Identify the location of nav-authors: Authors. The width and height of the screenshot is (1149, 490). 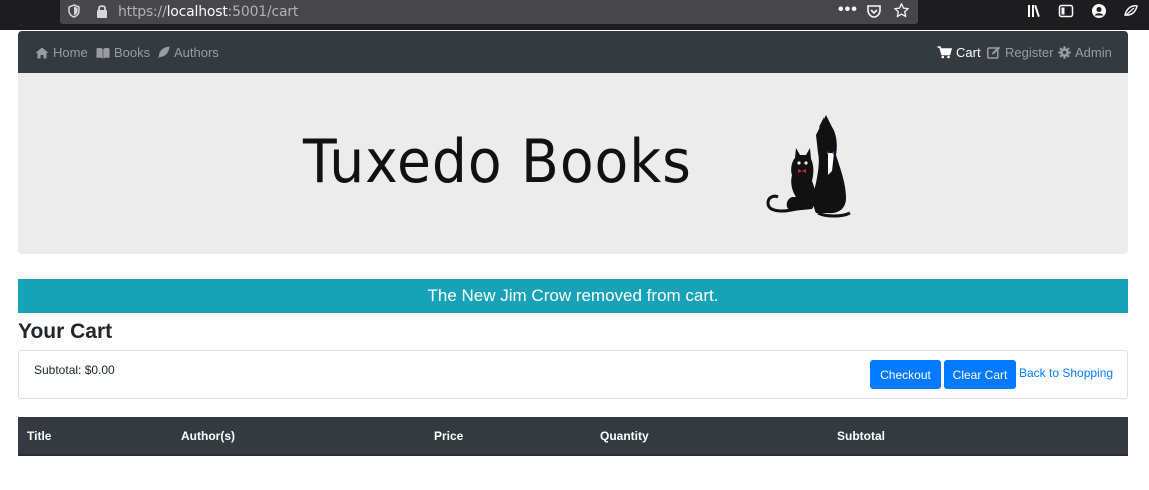
(188, 52).